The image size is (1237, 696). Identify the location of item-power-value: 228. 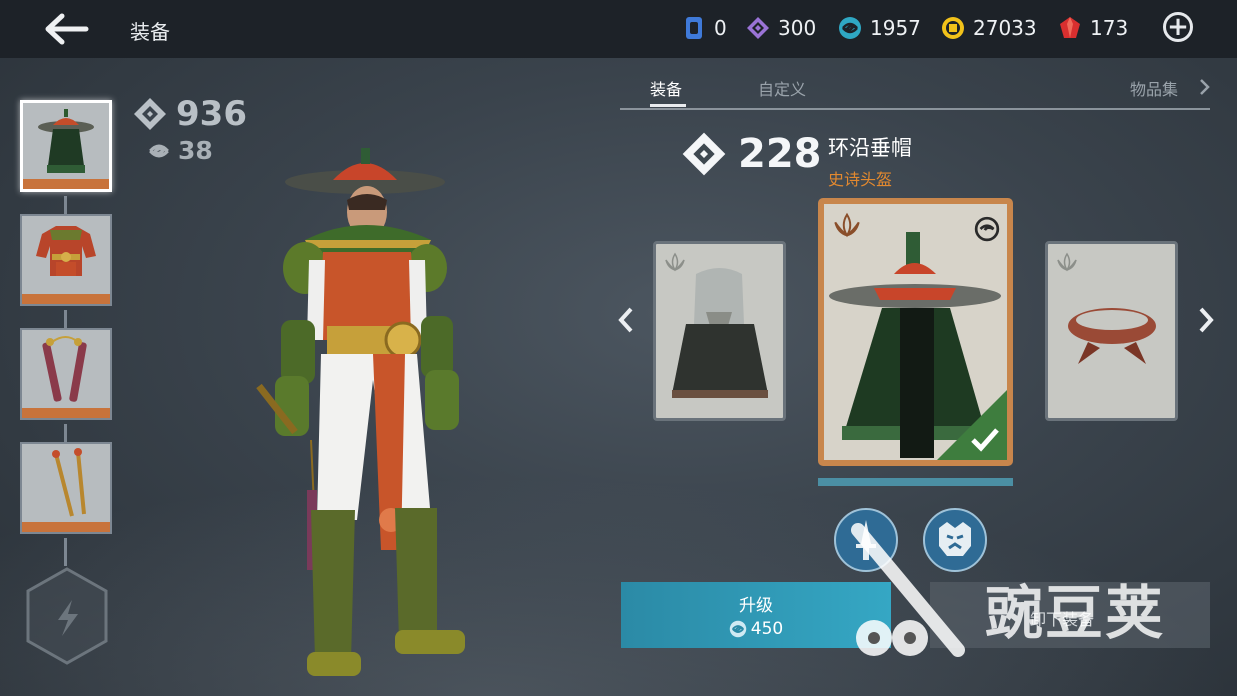
(780, 154).